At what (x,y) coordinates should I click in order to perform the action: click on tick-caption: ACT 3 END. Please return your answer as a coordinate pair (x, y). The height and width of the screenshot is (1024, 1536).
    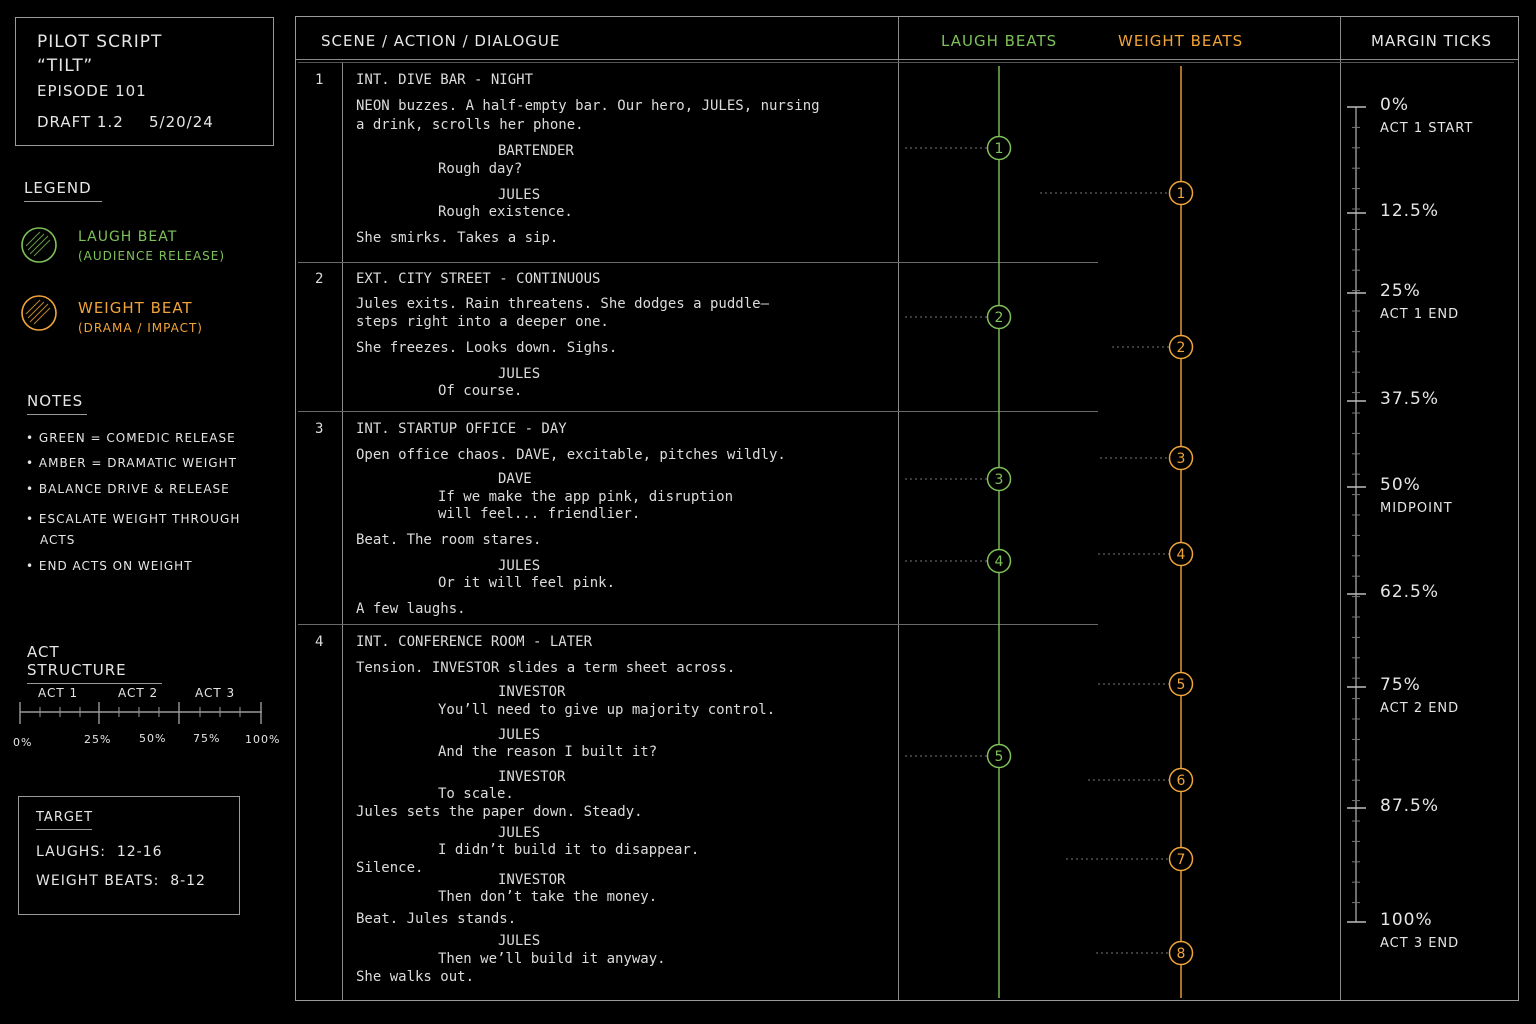
    Looking at the image, I should click on (1420, 943).